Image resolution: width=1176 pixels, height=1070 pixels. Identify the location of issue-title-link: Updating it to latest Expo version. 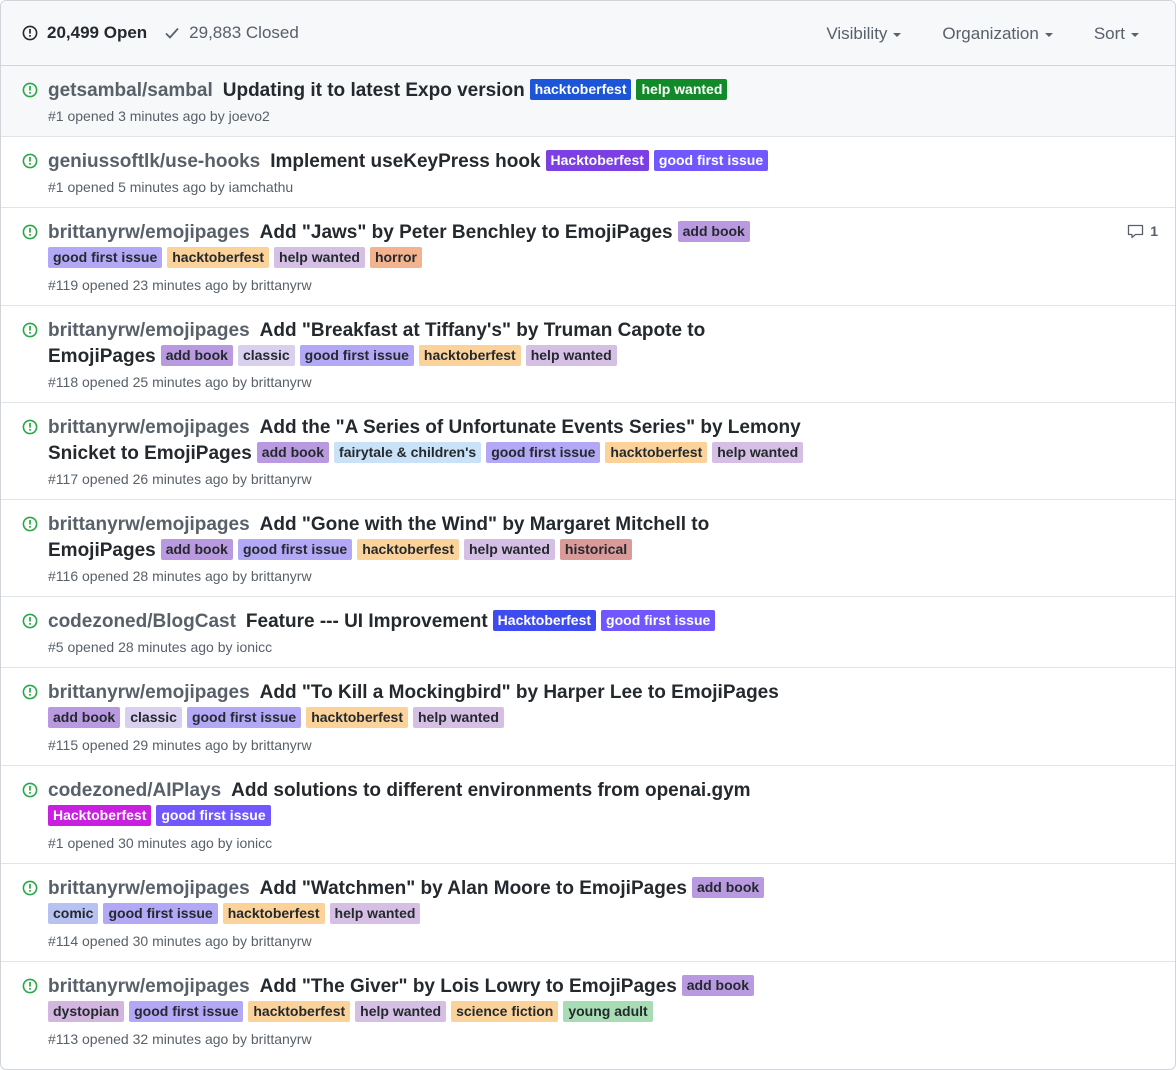
(374, 90).